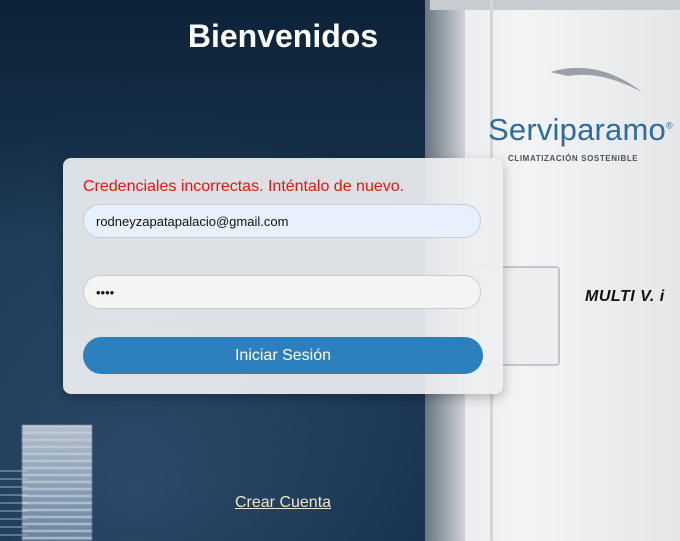 This screenshot has height=541, width=680. I want to click on product-label: MULTI V. i, so click(625, 296).